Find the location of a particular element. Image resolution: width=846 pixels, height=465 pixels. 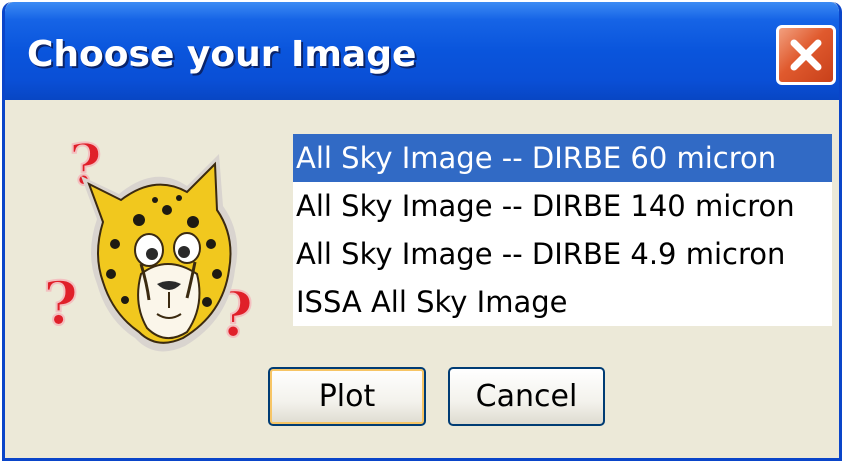

dialog-title: Choose your Image is located at coordinates (222, 54).